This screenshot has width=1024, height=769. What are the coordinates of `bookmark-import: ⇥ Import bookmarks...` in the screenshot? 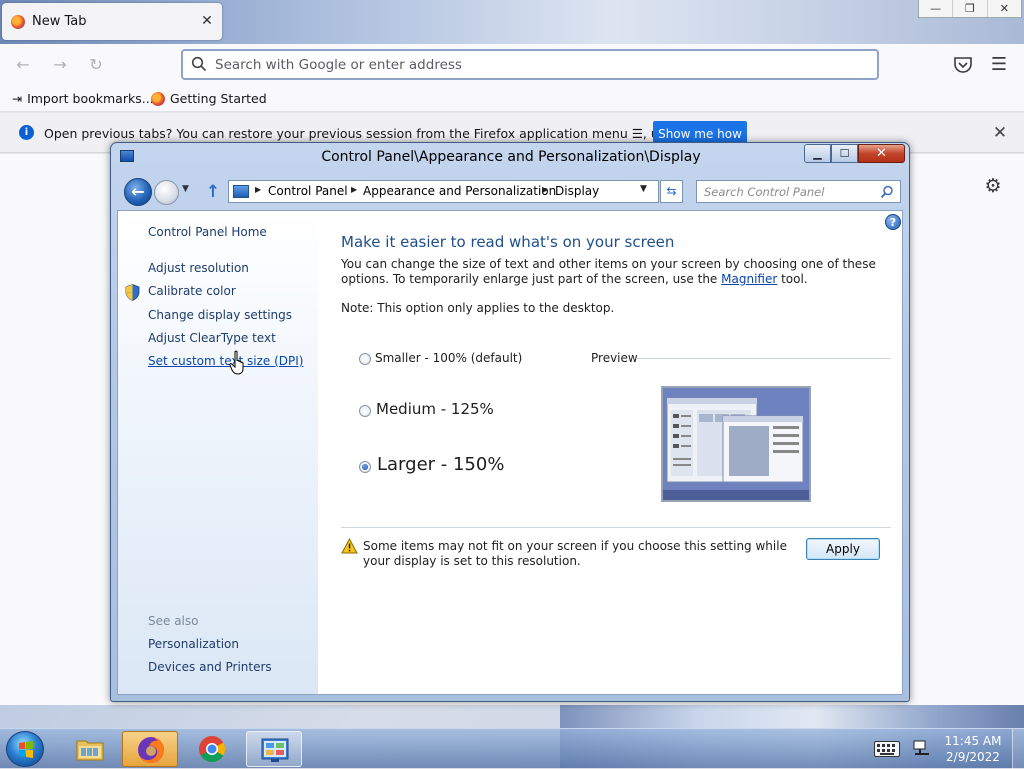 It's located at (83, 98).